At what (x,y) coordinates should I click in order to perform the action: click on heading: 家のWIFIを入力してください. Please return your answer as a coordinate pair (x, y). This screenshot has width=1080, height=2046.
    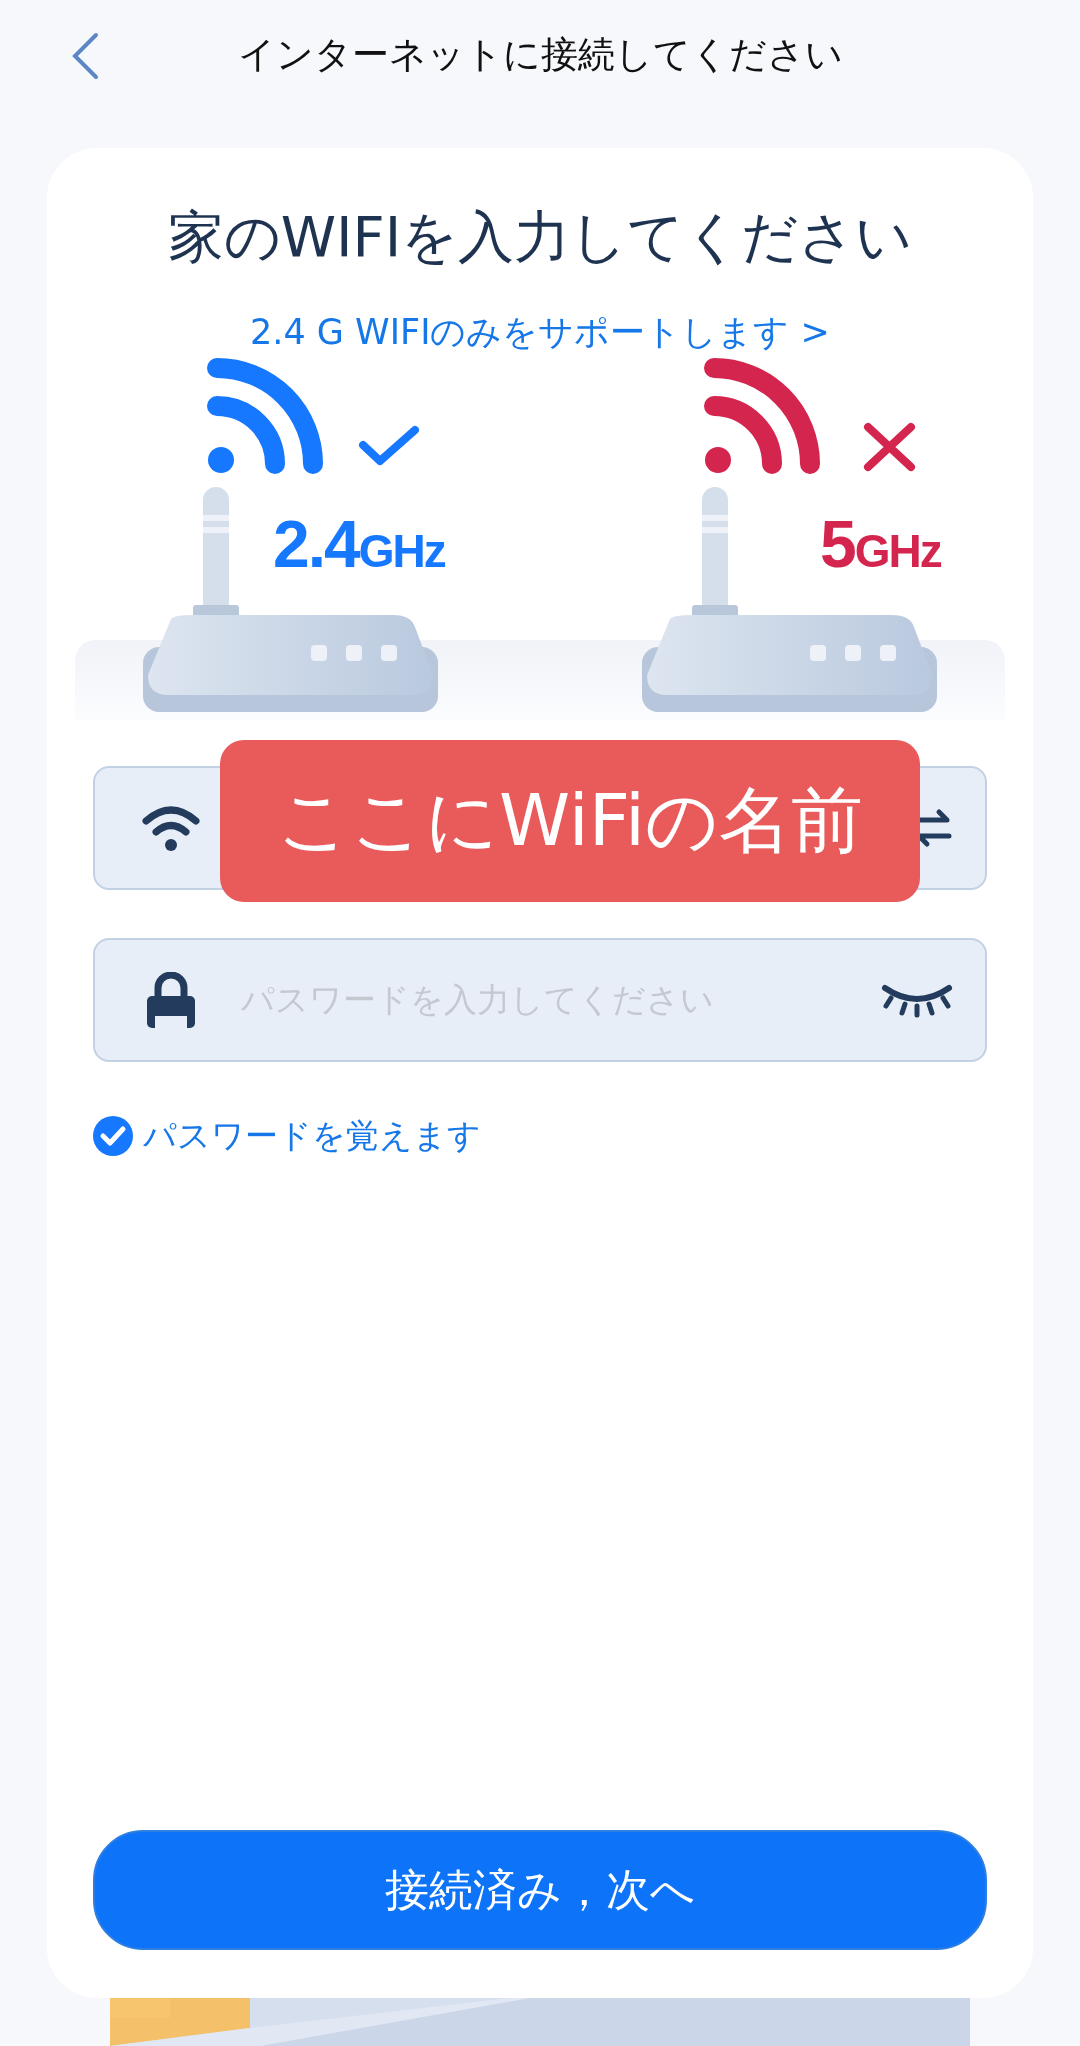
    Looking at the image, I should click on (540, 237).